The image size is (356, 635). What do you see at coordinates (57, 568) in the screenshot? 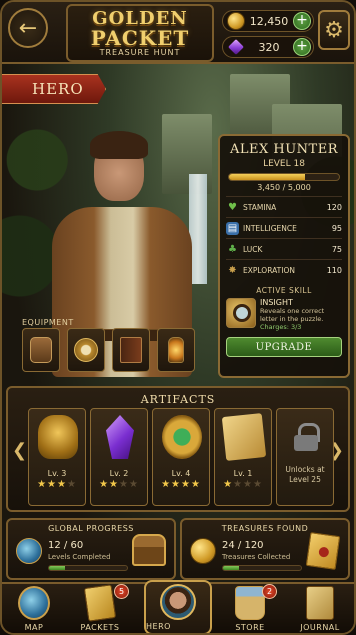
I see `global-progress-fill` at bounding box center [57, 568].